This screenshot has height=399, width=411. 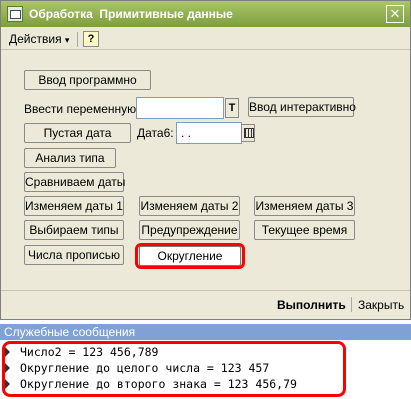 What do you see at coordinates (155, 133) in the screenshot?
I see `date6-label: Дата6:` at bounding box center [155, 133].